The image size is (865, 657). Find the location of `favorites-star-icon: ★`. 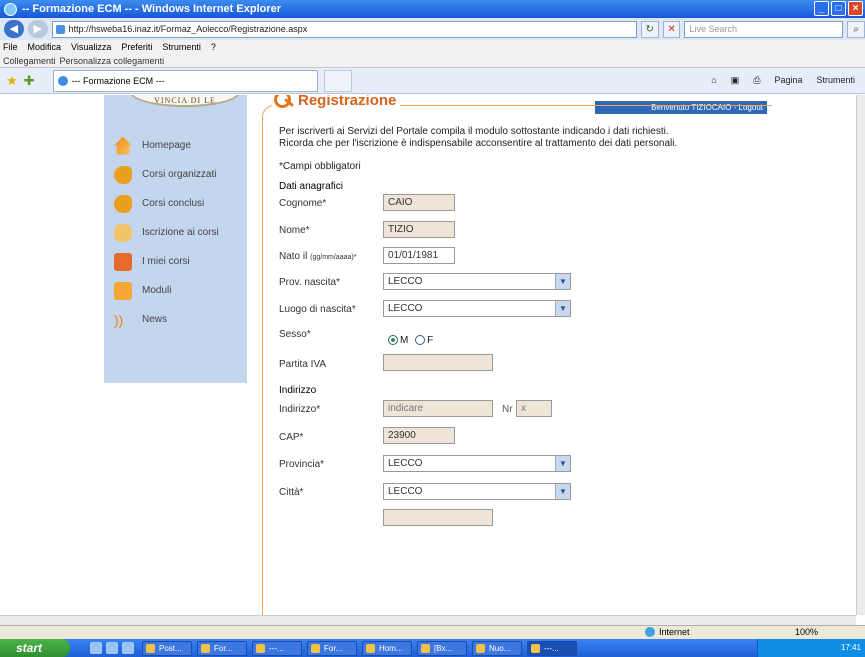

favorites-star-icon: ★ is located at coordinates (12, 81).